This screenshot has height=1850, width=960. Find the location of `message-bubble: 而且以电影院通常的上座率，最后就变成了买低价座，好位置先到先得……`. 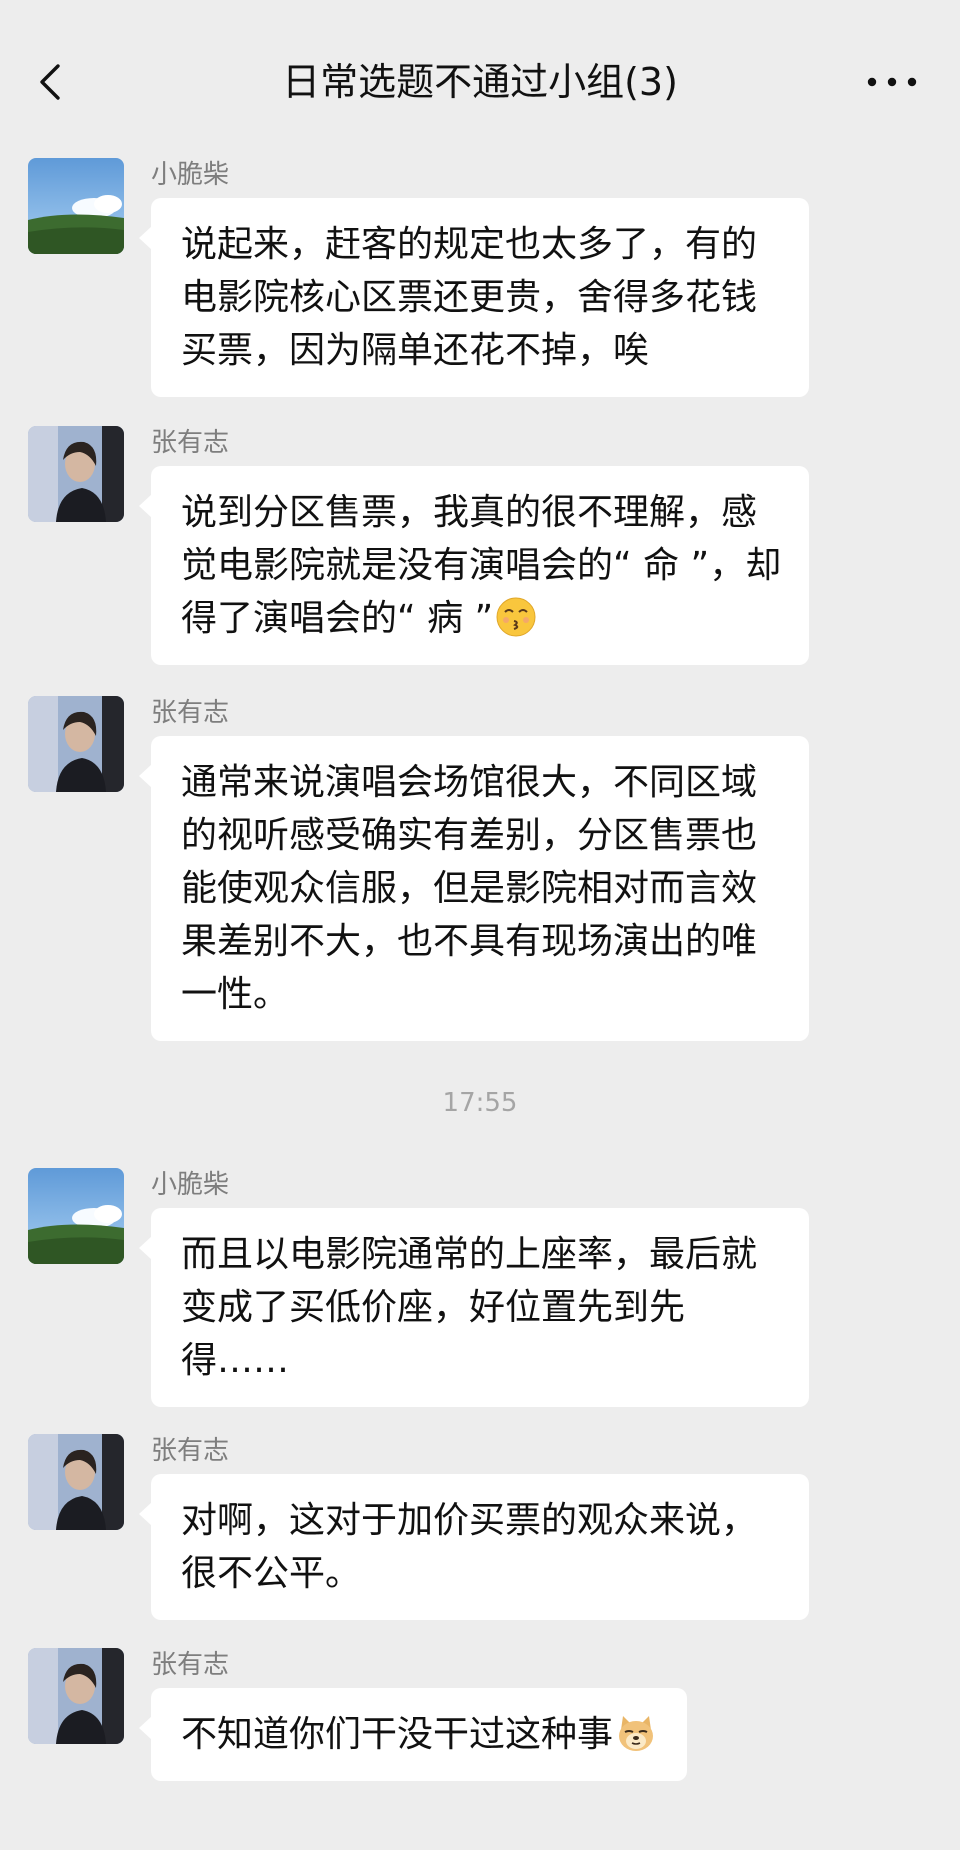

message-bubble: 而且以电影院通常的上座率，最后就变成了买低价座，好位置先到先得…… is located at coordinates (474, 1307).